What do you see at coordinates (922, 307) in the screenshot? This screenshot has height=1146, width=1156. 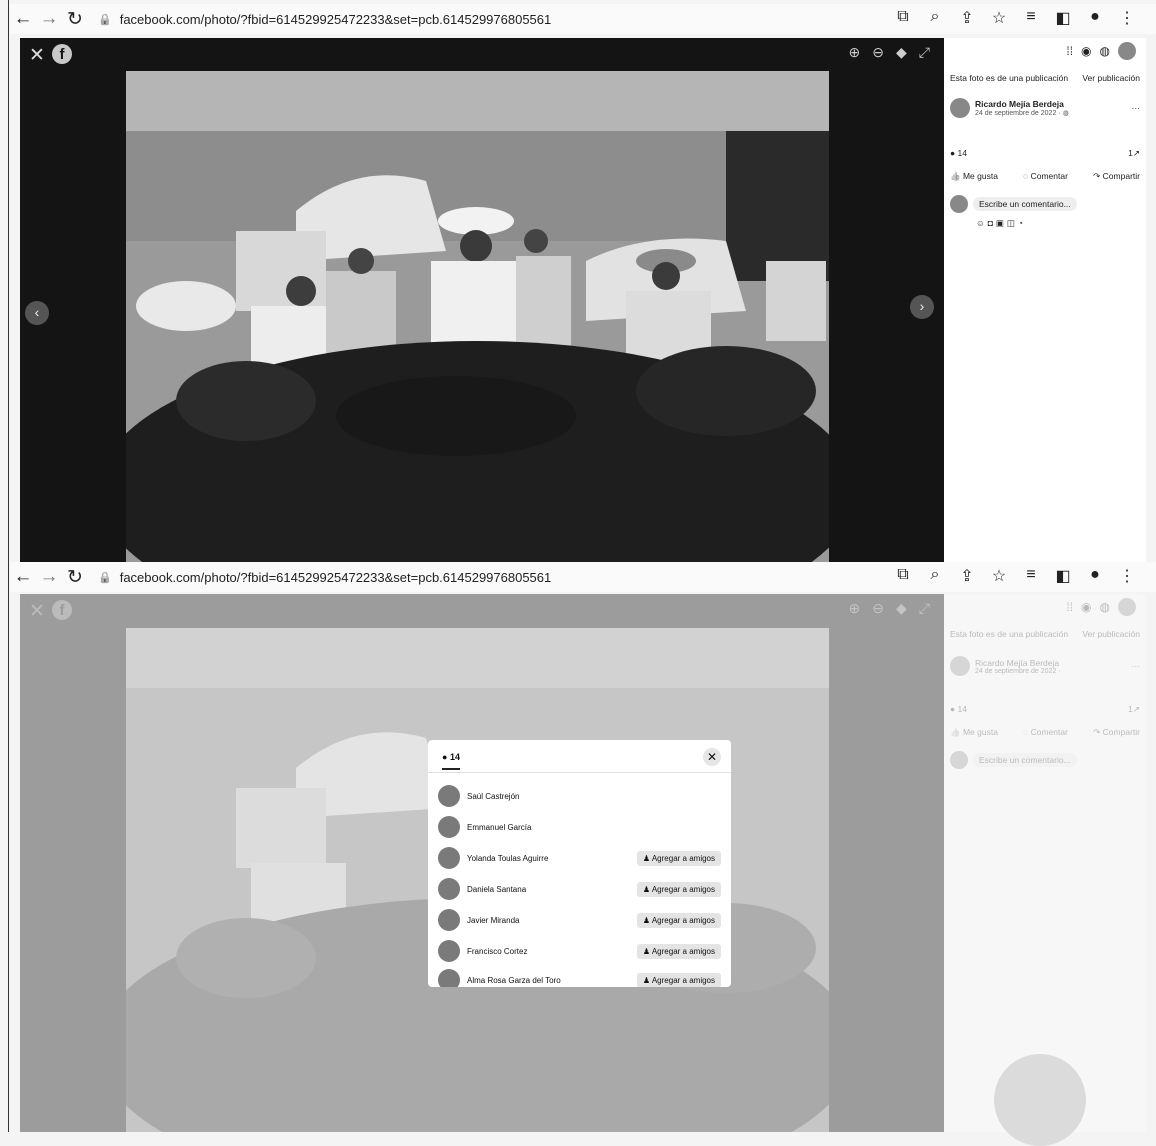 I see `next-photo-icon: ›` at bounding box center [922, 307].